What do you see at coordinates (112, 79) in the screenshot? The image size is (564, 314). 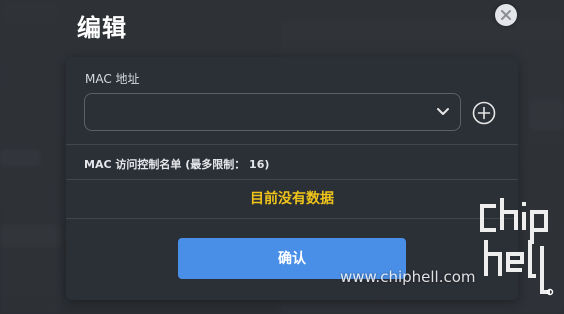 I see `mac-address-label: MAC 地址` at bounding box center [112, 79].